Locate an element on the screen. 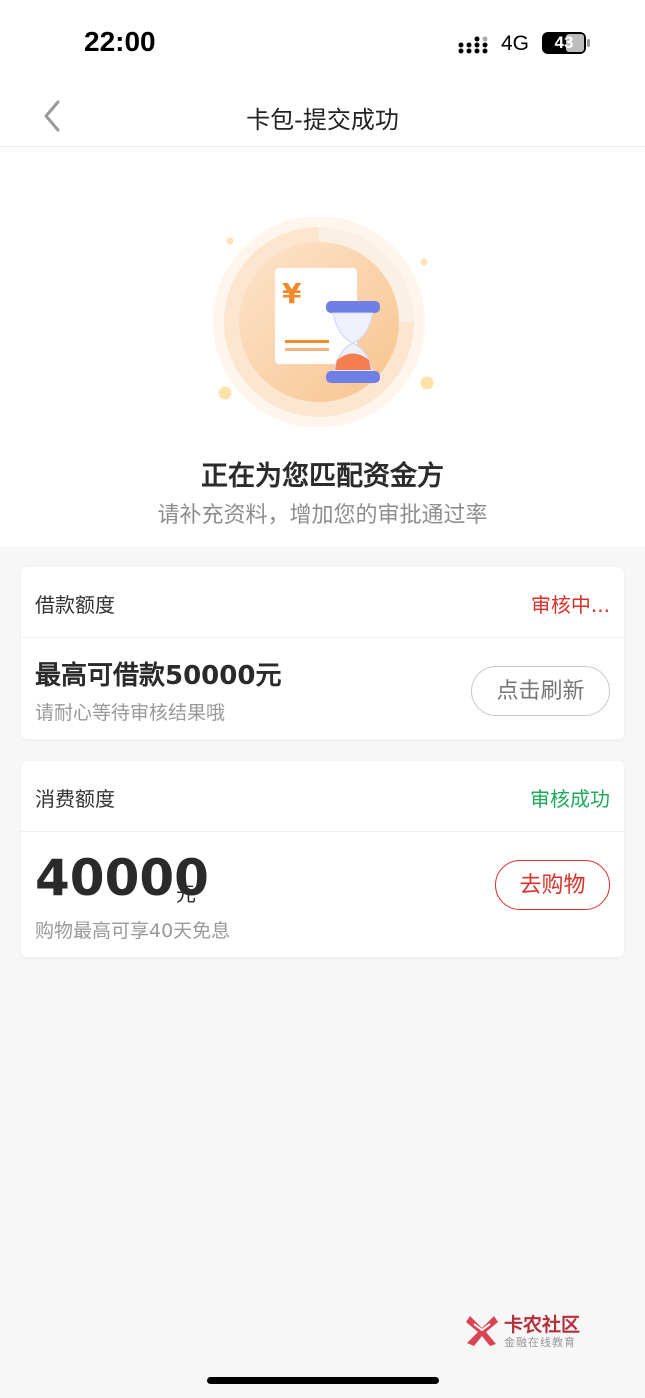 The width and height of the screenshot is (645, 1398). status-bar: 22:00 4G 43 is located at coordinates (322, 44).